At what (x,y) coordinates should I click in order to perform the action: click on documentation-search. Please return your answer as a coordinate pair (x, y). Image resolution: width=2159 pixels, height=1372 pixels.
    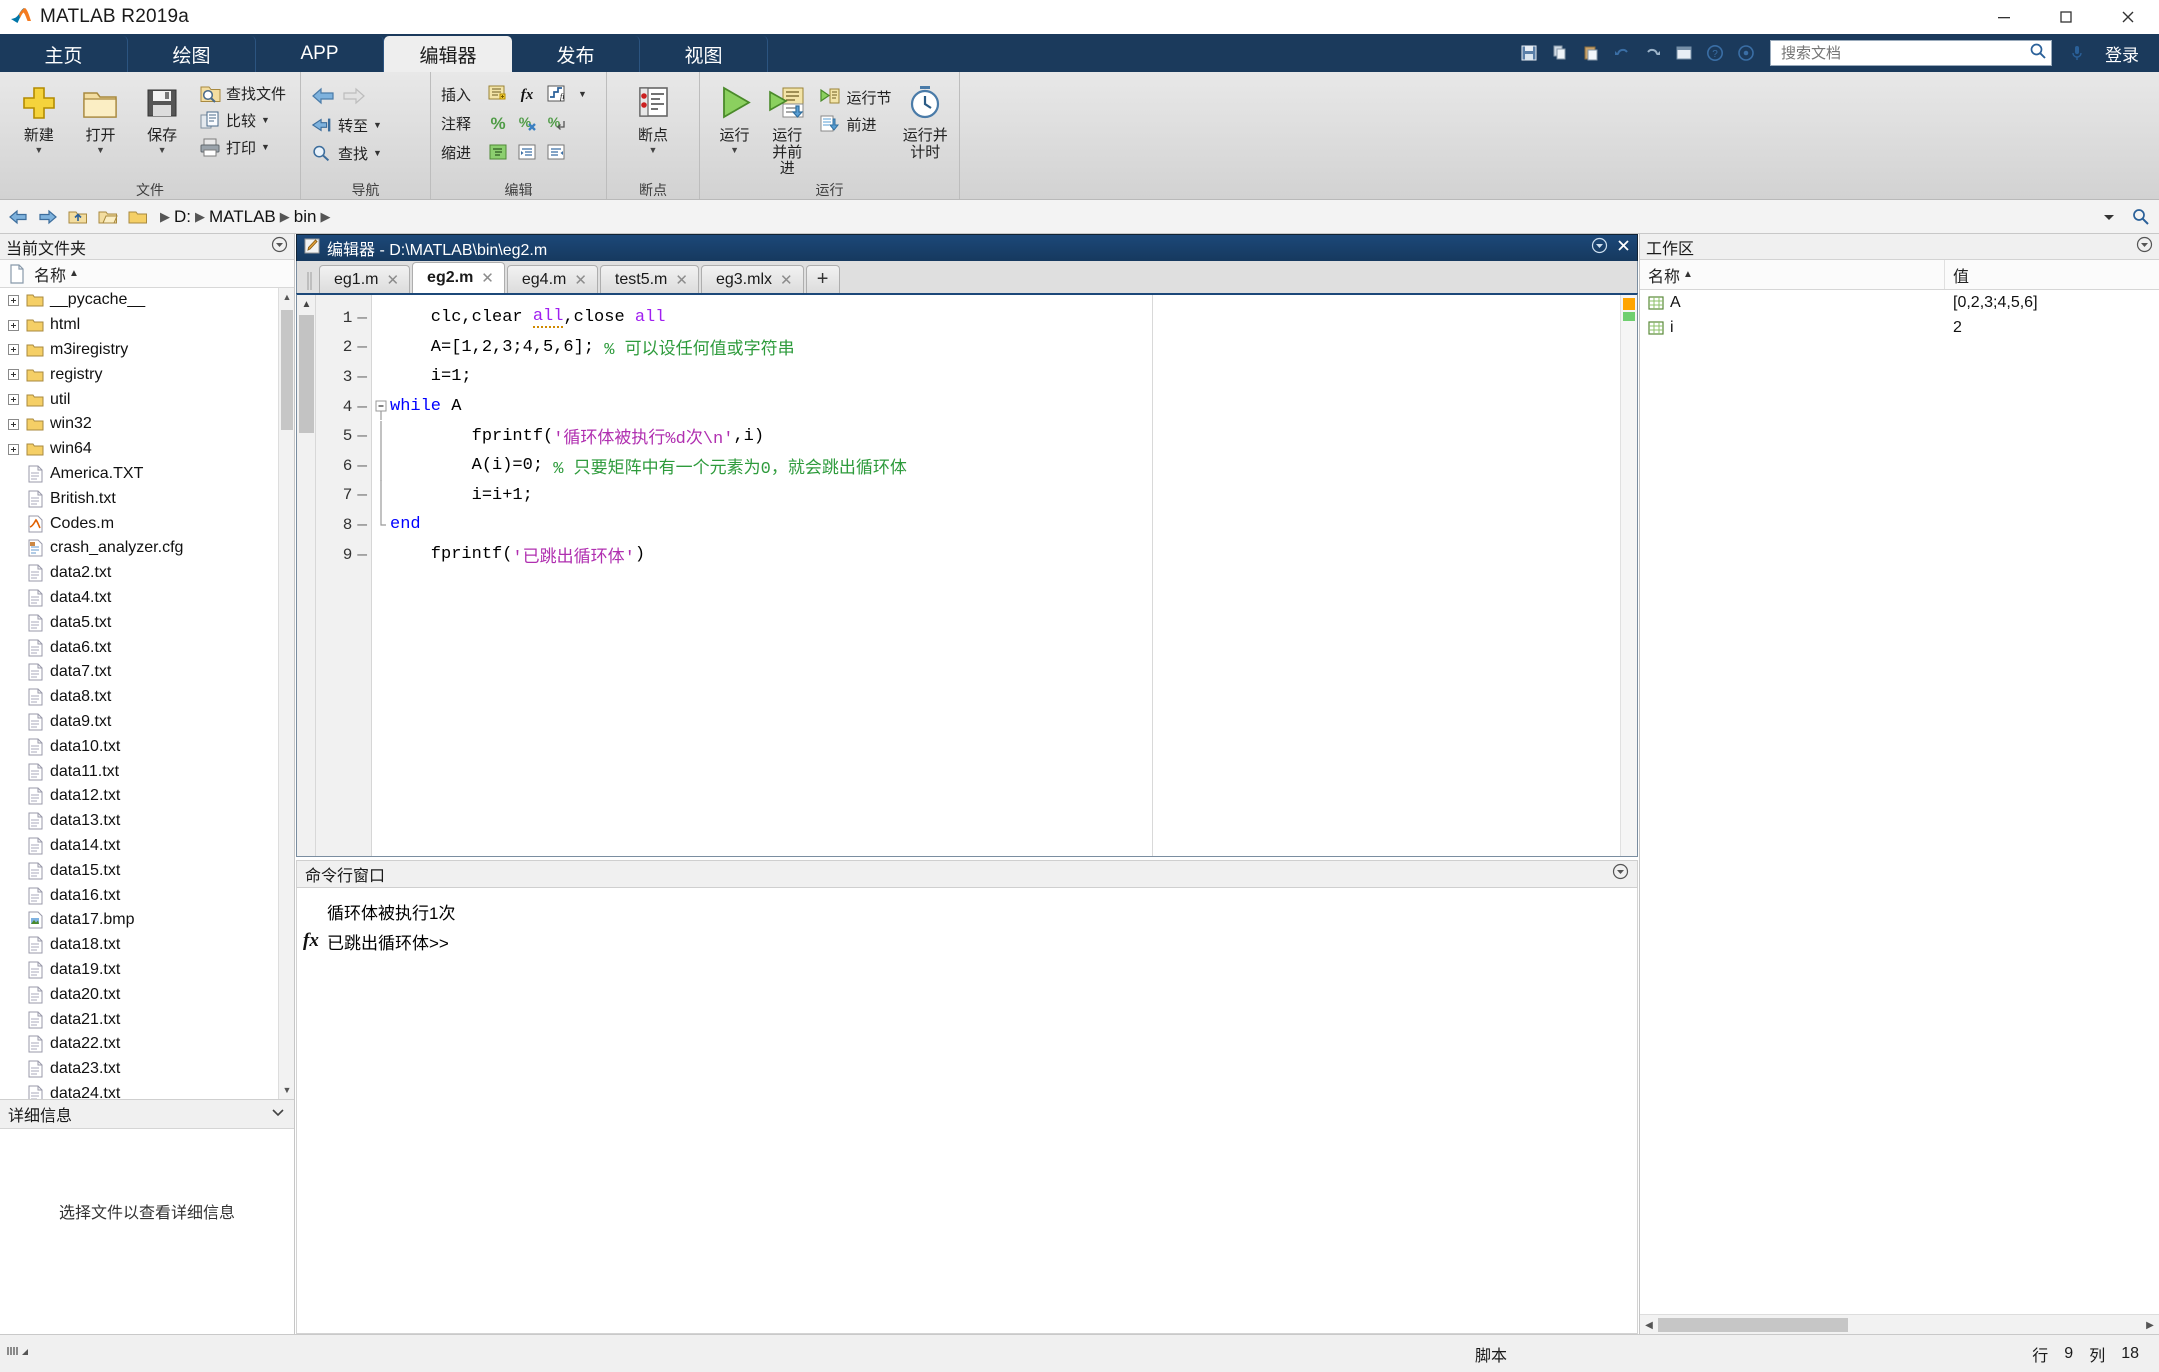
    Looking at the image, I should click on (1911, 53).